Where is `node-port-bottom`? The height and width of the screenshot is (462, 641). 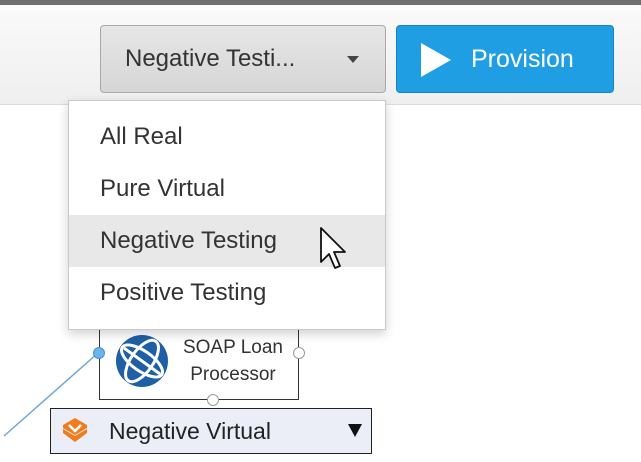
node-port-bottom is located at coordinates (213, 400).